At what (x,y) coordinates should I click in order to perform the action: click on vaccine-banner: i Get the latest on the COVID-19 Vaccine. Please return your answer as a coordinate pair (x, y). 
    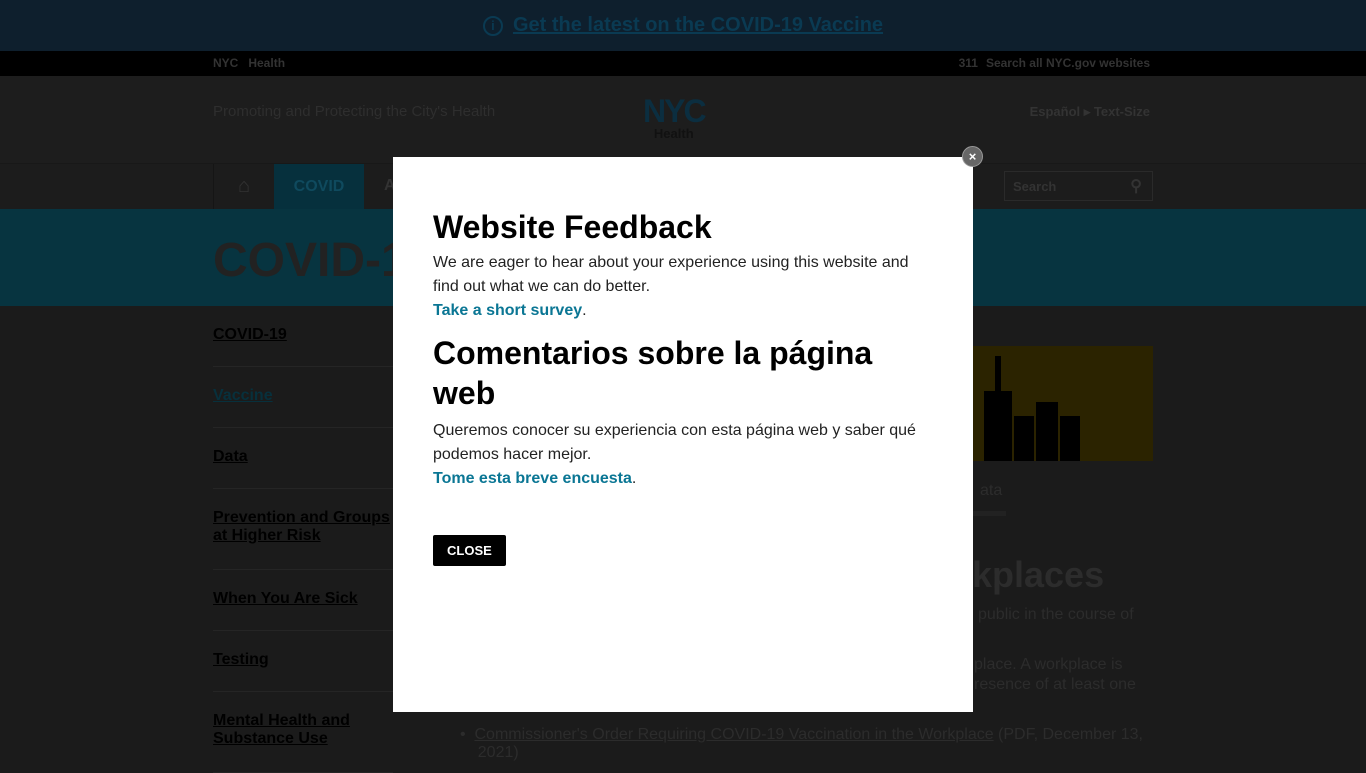
    Looking at the image, I should click on (683, 25).